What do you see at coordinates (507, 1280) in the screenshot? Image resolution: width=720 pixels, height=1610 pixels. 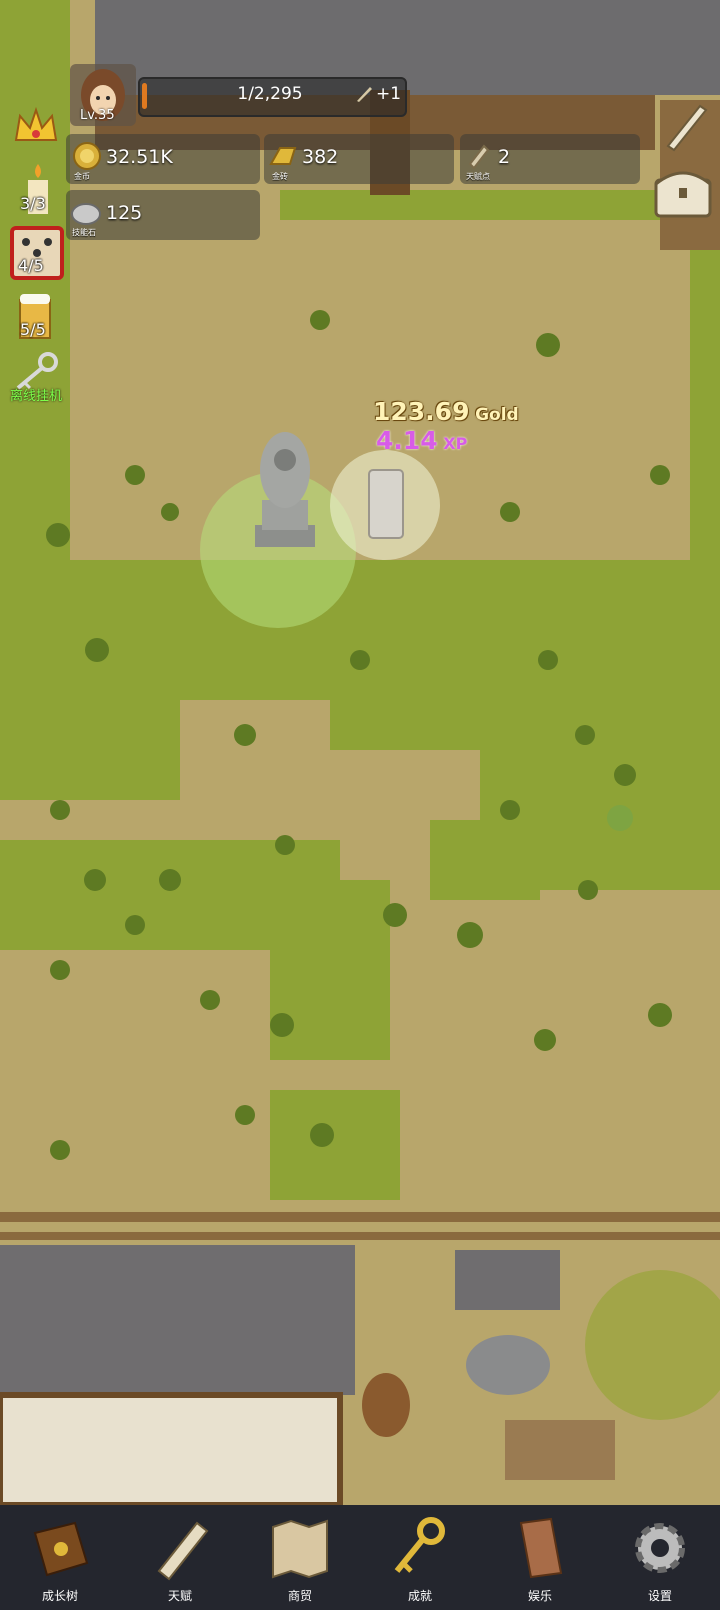 I see `well-roof` at bounding box center [507, 1280].